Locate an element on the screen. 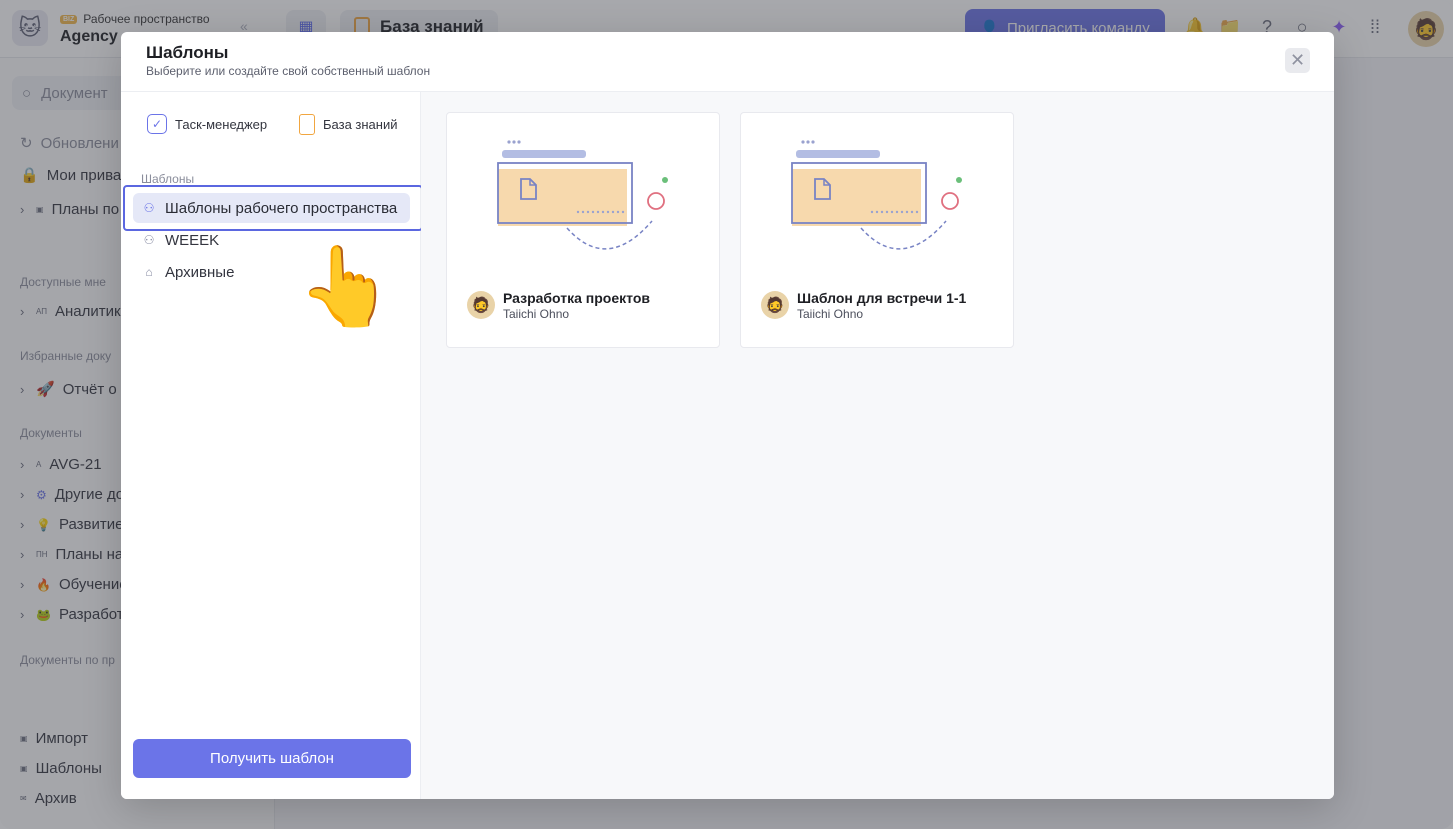  tab-task-manager: ✓ Таск-менеджер is located at coordinates (207, 124).